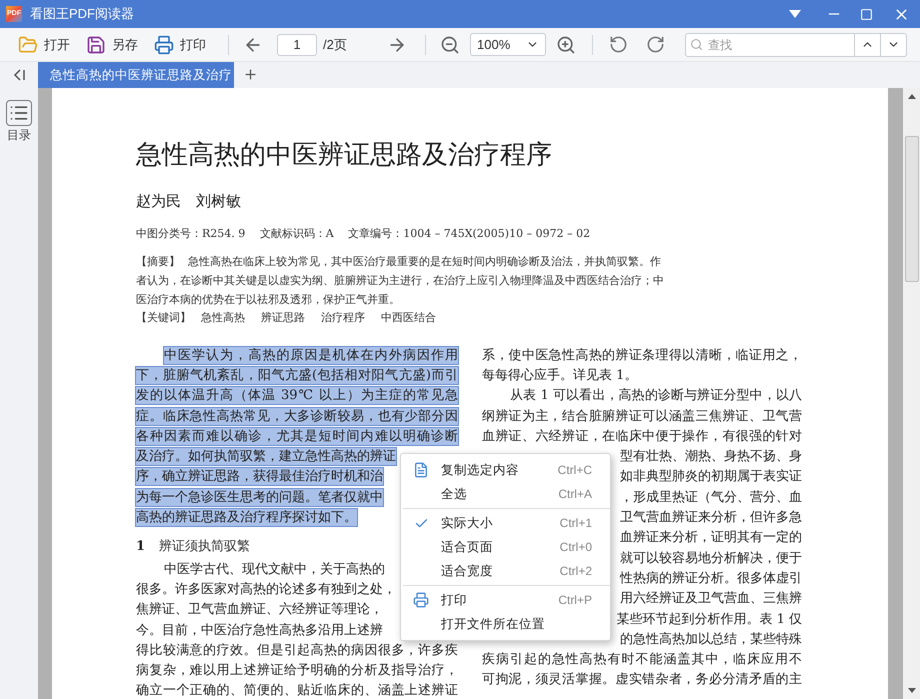 The width and height of the screenshot is (920, 699). What do you see at coordinates (505, 523) in the screenshot?
I see `menu-item: 实际大小 Ctrl+1` at bounding box center [505, 523].